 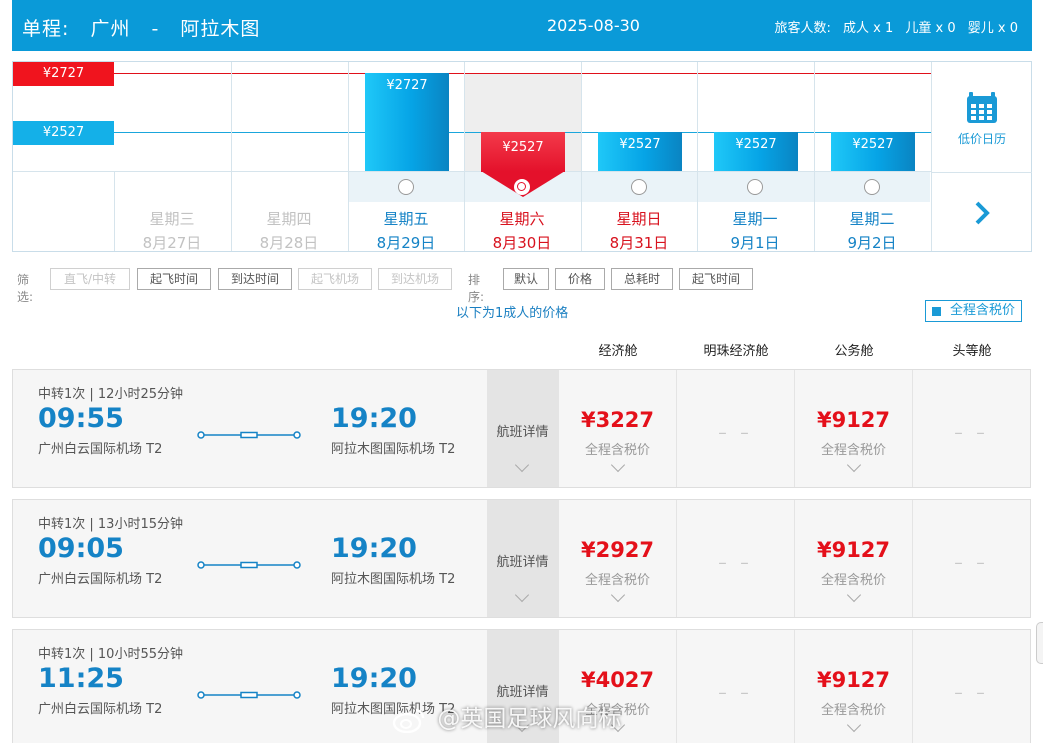 What do you see at coordinates (522, 219) in the screenshot?
I see `day-weekday: 星期六` at bounding box center [522, 219].